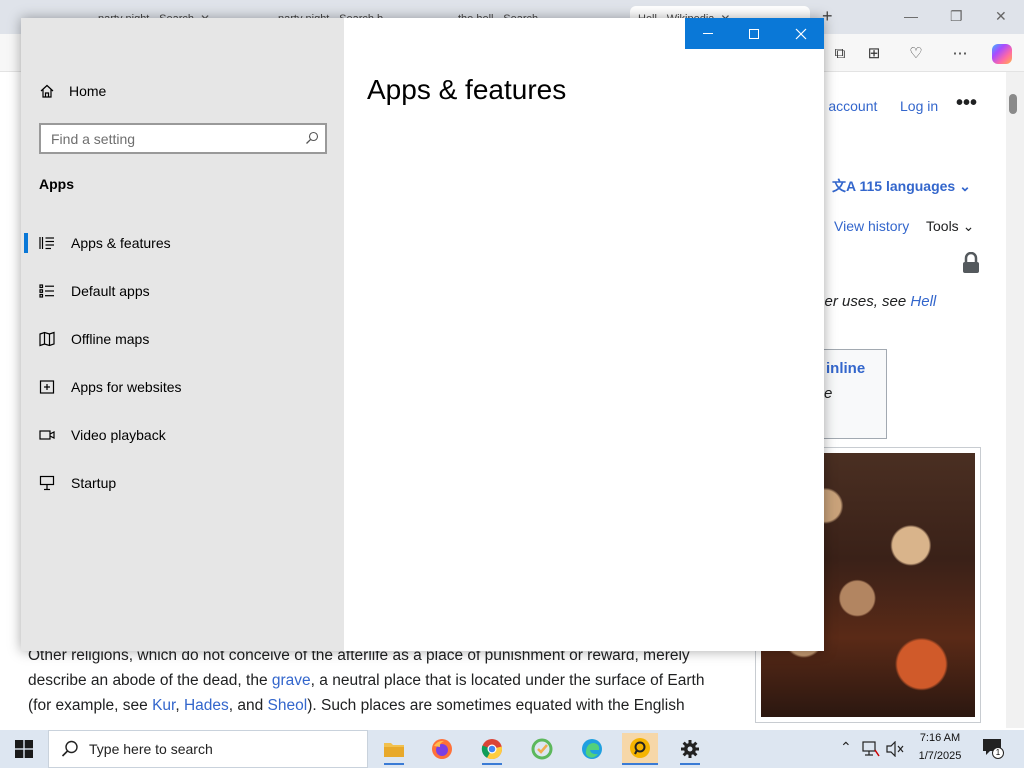 Image resolution: width=1024 pixels, height=768 pixels. What do you see at coordinates (248, 705) in the screenshot?
I see `paragraph-text: , and` at bounding box center [248, 705].